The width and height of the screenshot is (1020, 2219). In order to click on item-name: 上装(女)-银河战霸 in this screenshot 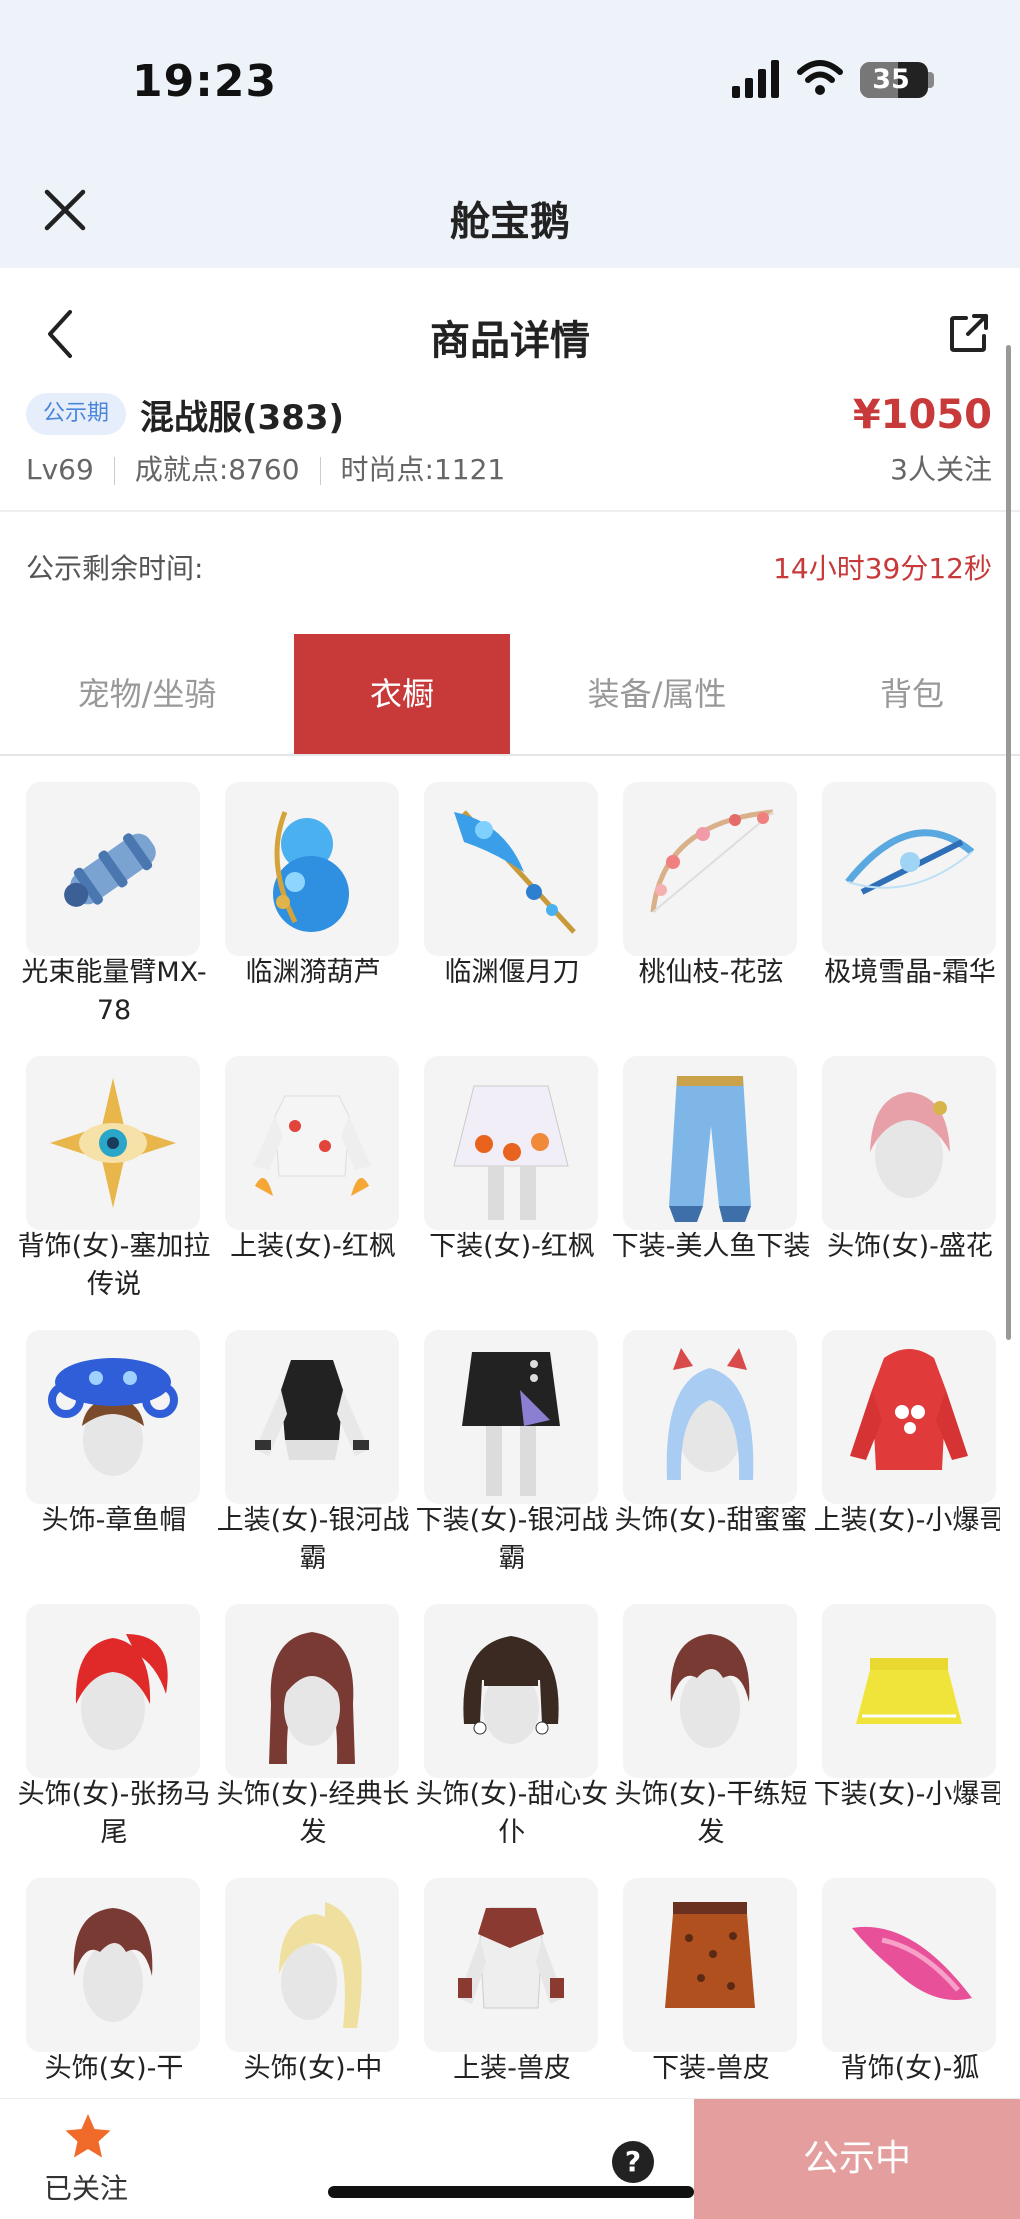, I will do `click(313, 1539)`.